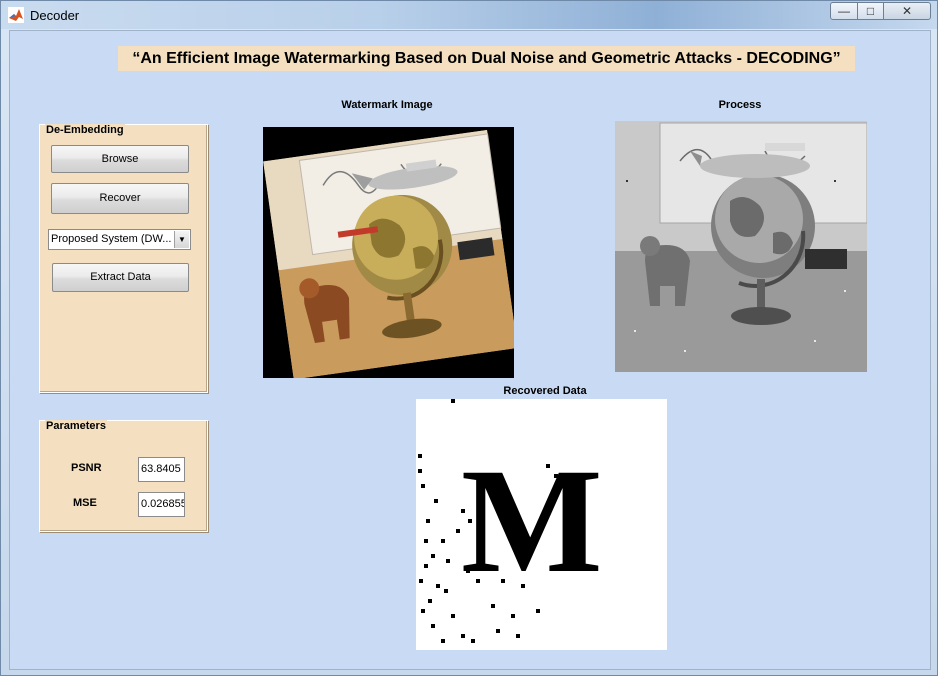  Describe the element at coordinates (469, 15) in the screenshot. I see `title-bar: Decoder — □ ✕` at that location.